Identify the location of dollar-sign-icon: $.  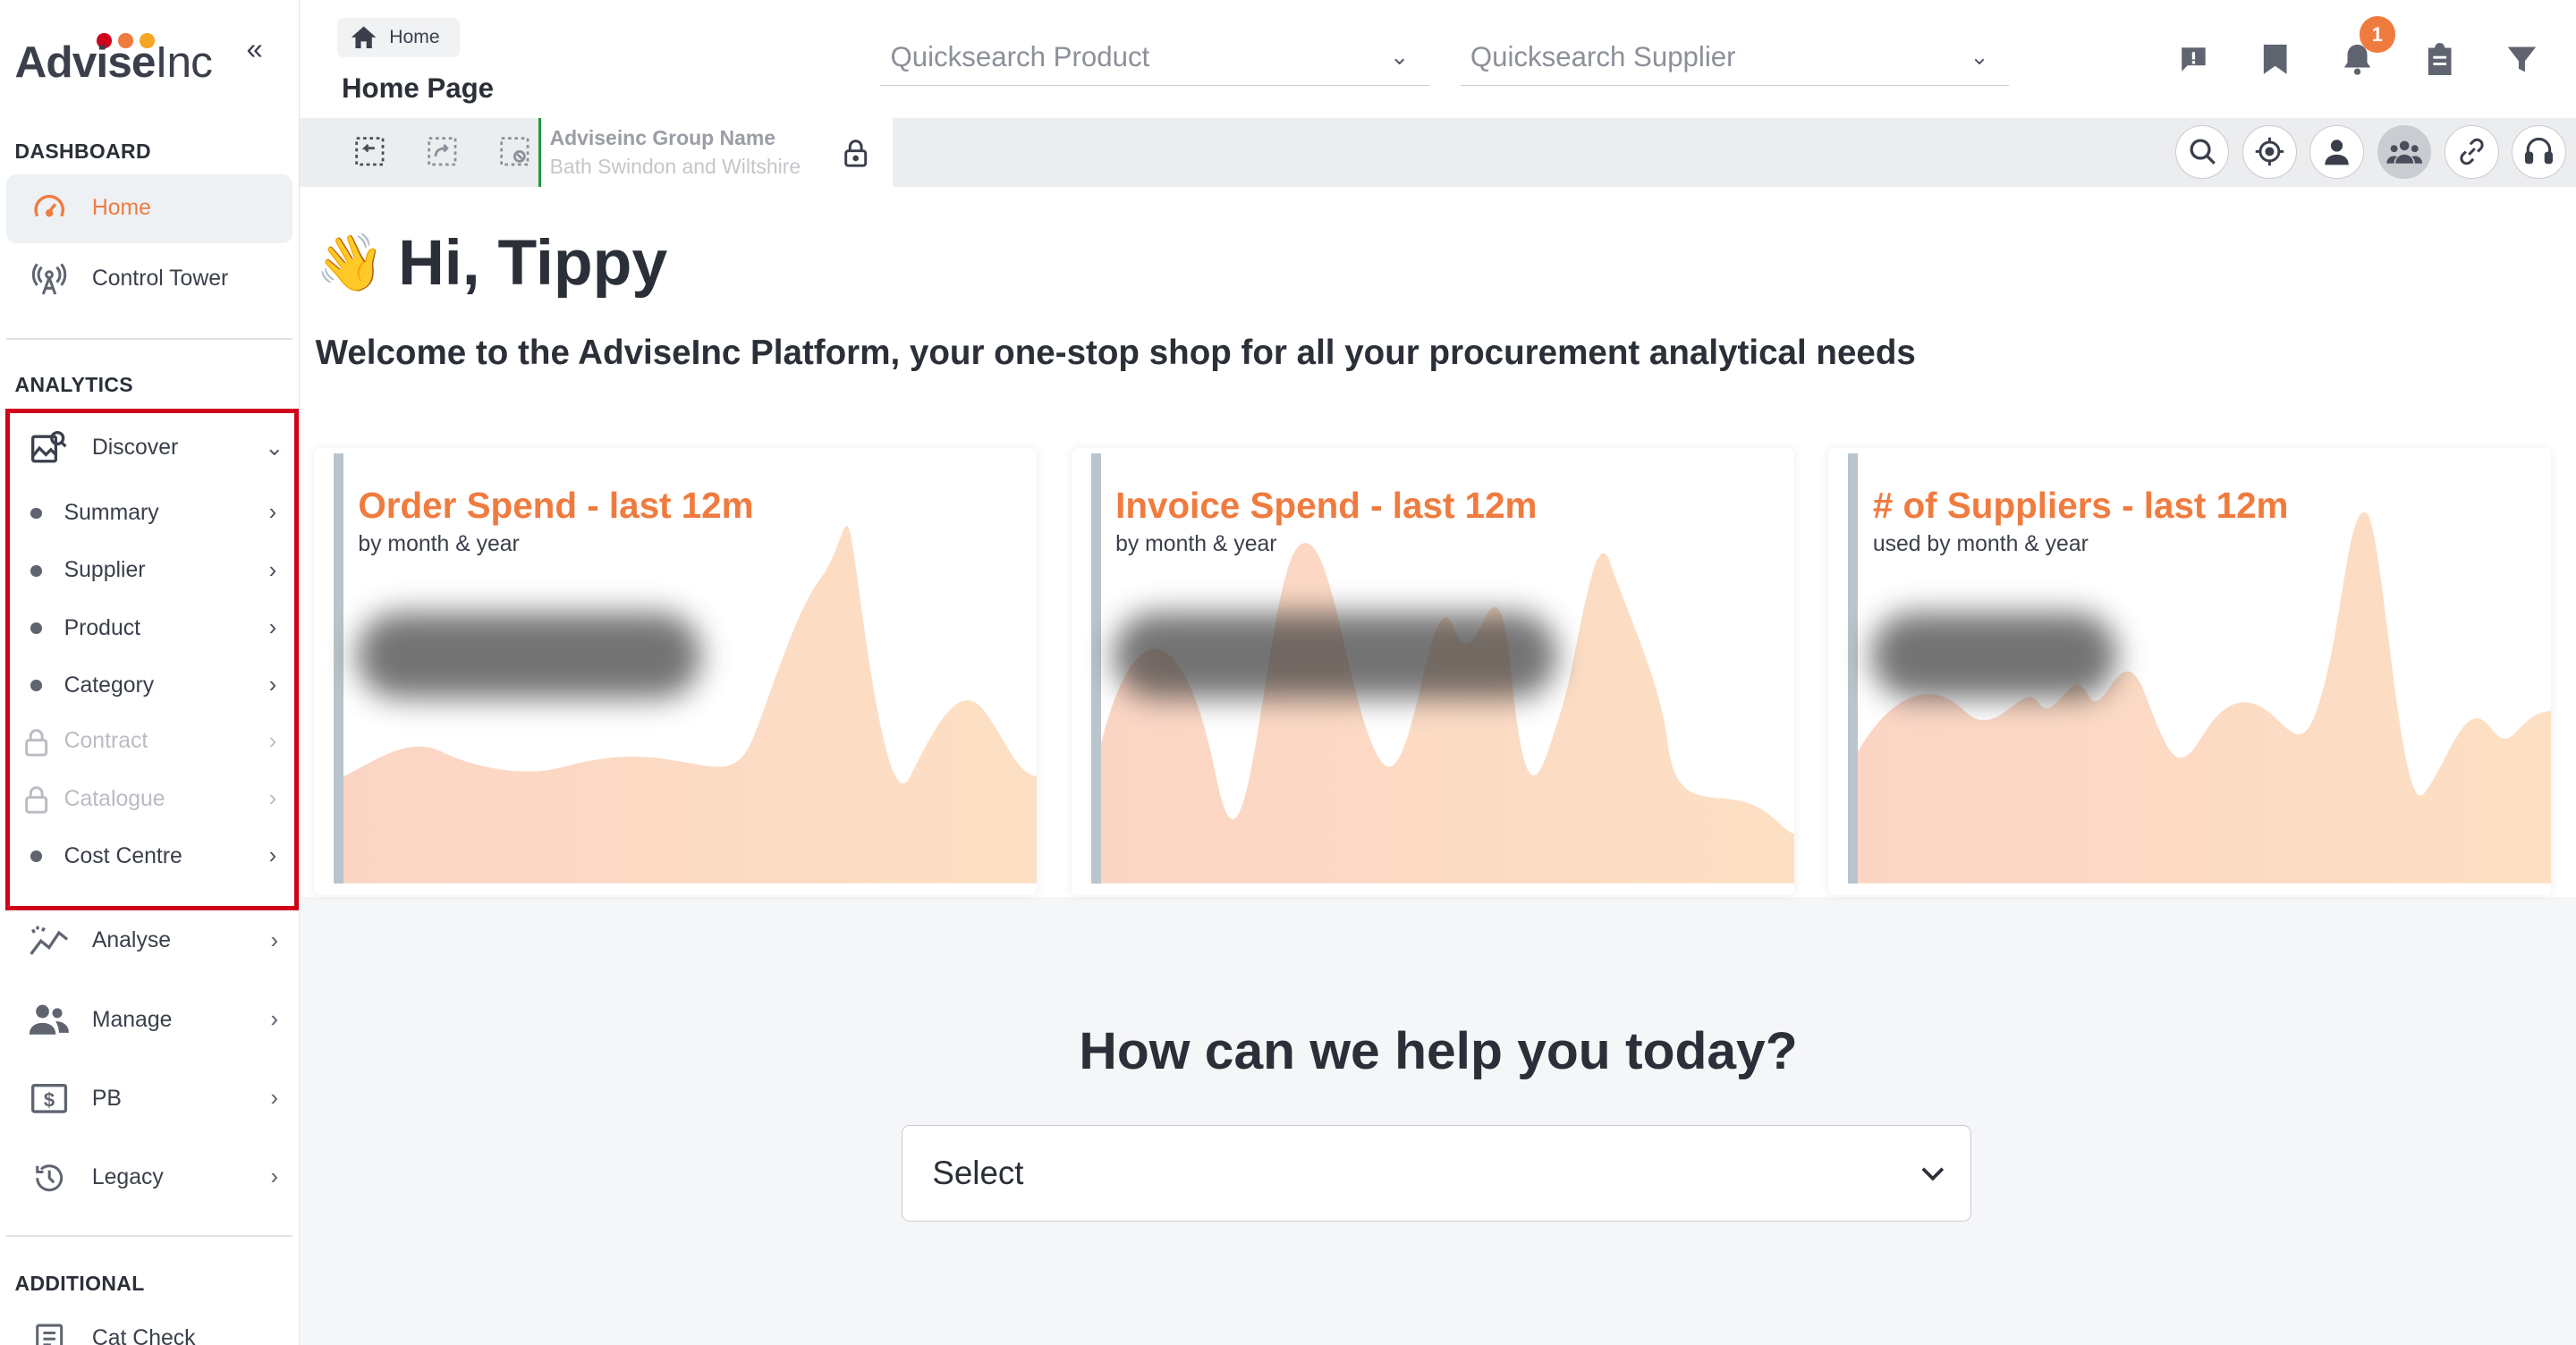
(49, 1098).